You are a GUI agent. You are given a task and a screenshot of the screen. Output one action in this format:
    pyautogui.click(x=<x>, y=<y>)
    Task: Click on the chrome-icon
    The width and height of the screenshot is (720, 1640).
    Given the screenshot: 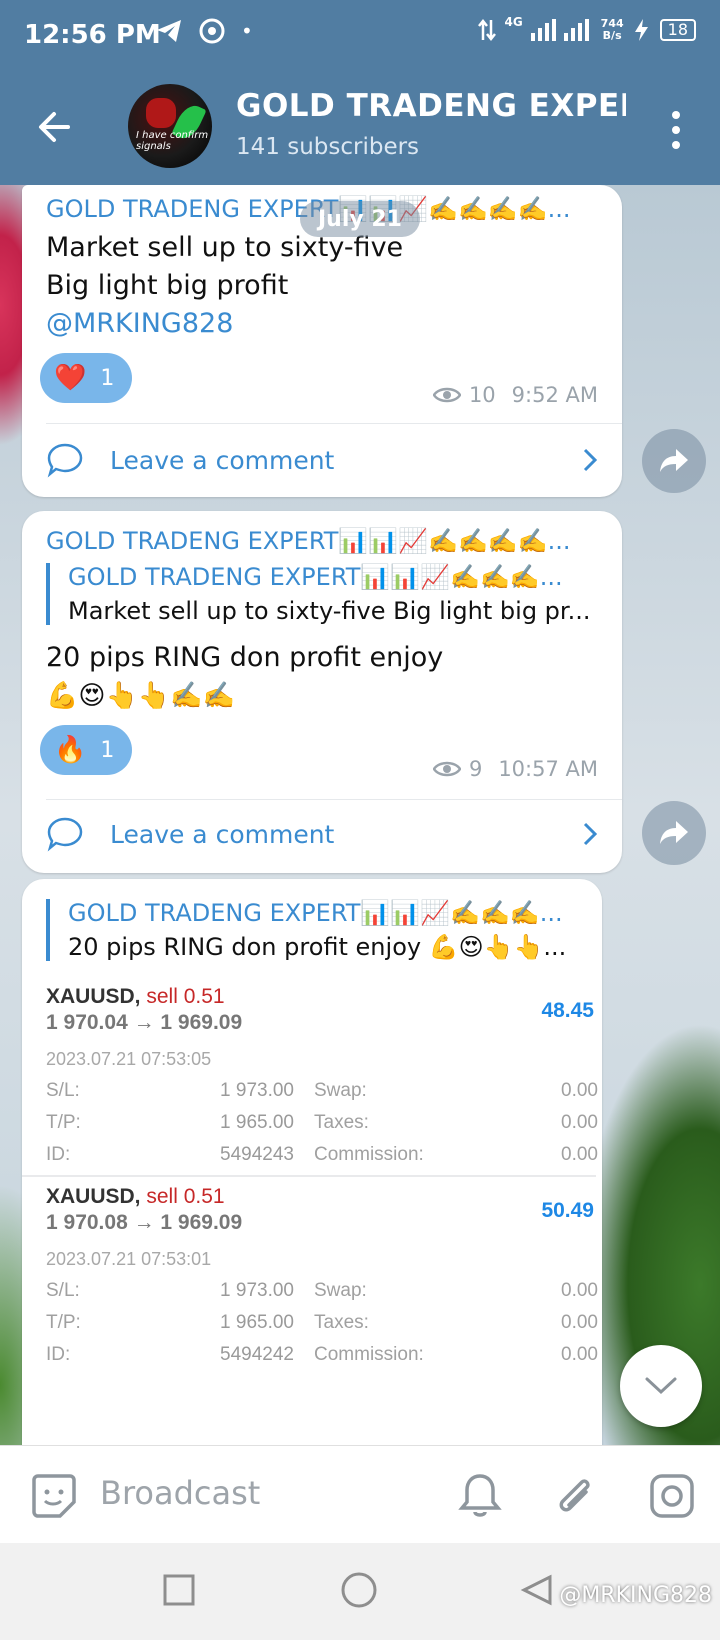 What is the action you would take?
    pyautogui.click(x=212, y=31)
    